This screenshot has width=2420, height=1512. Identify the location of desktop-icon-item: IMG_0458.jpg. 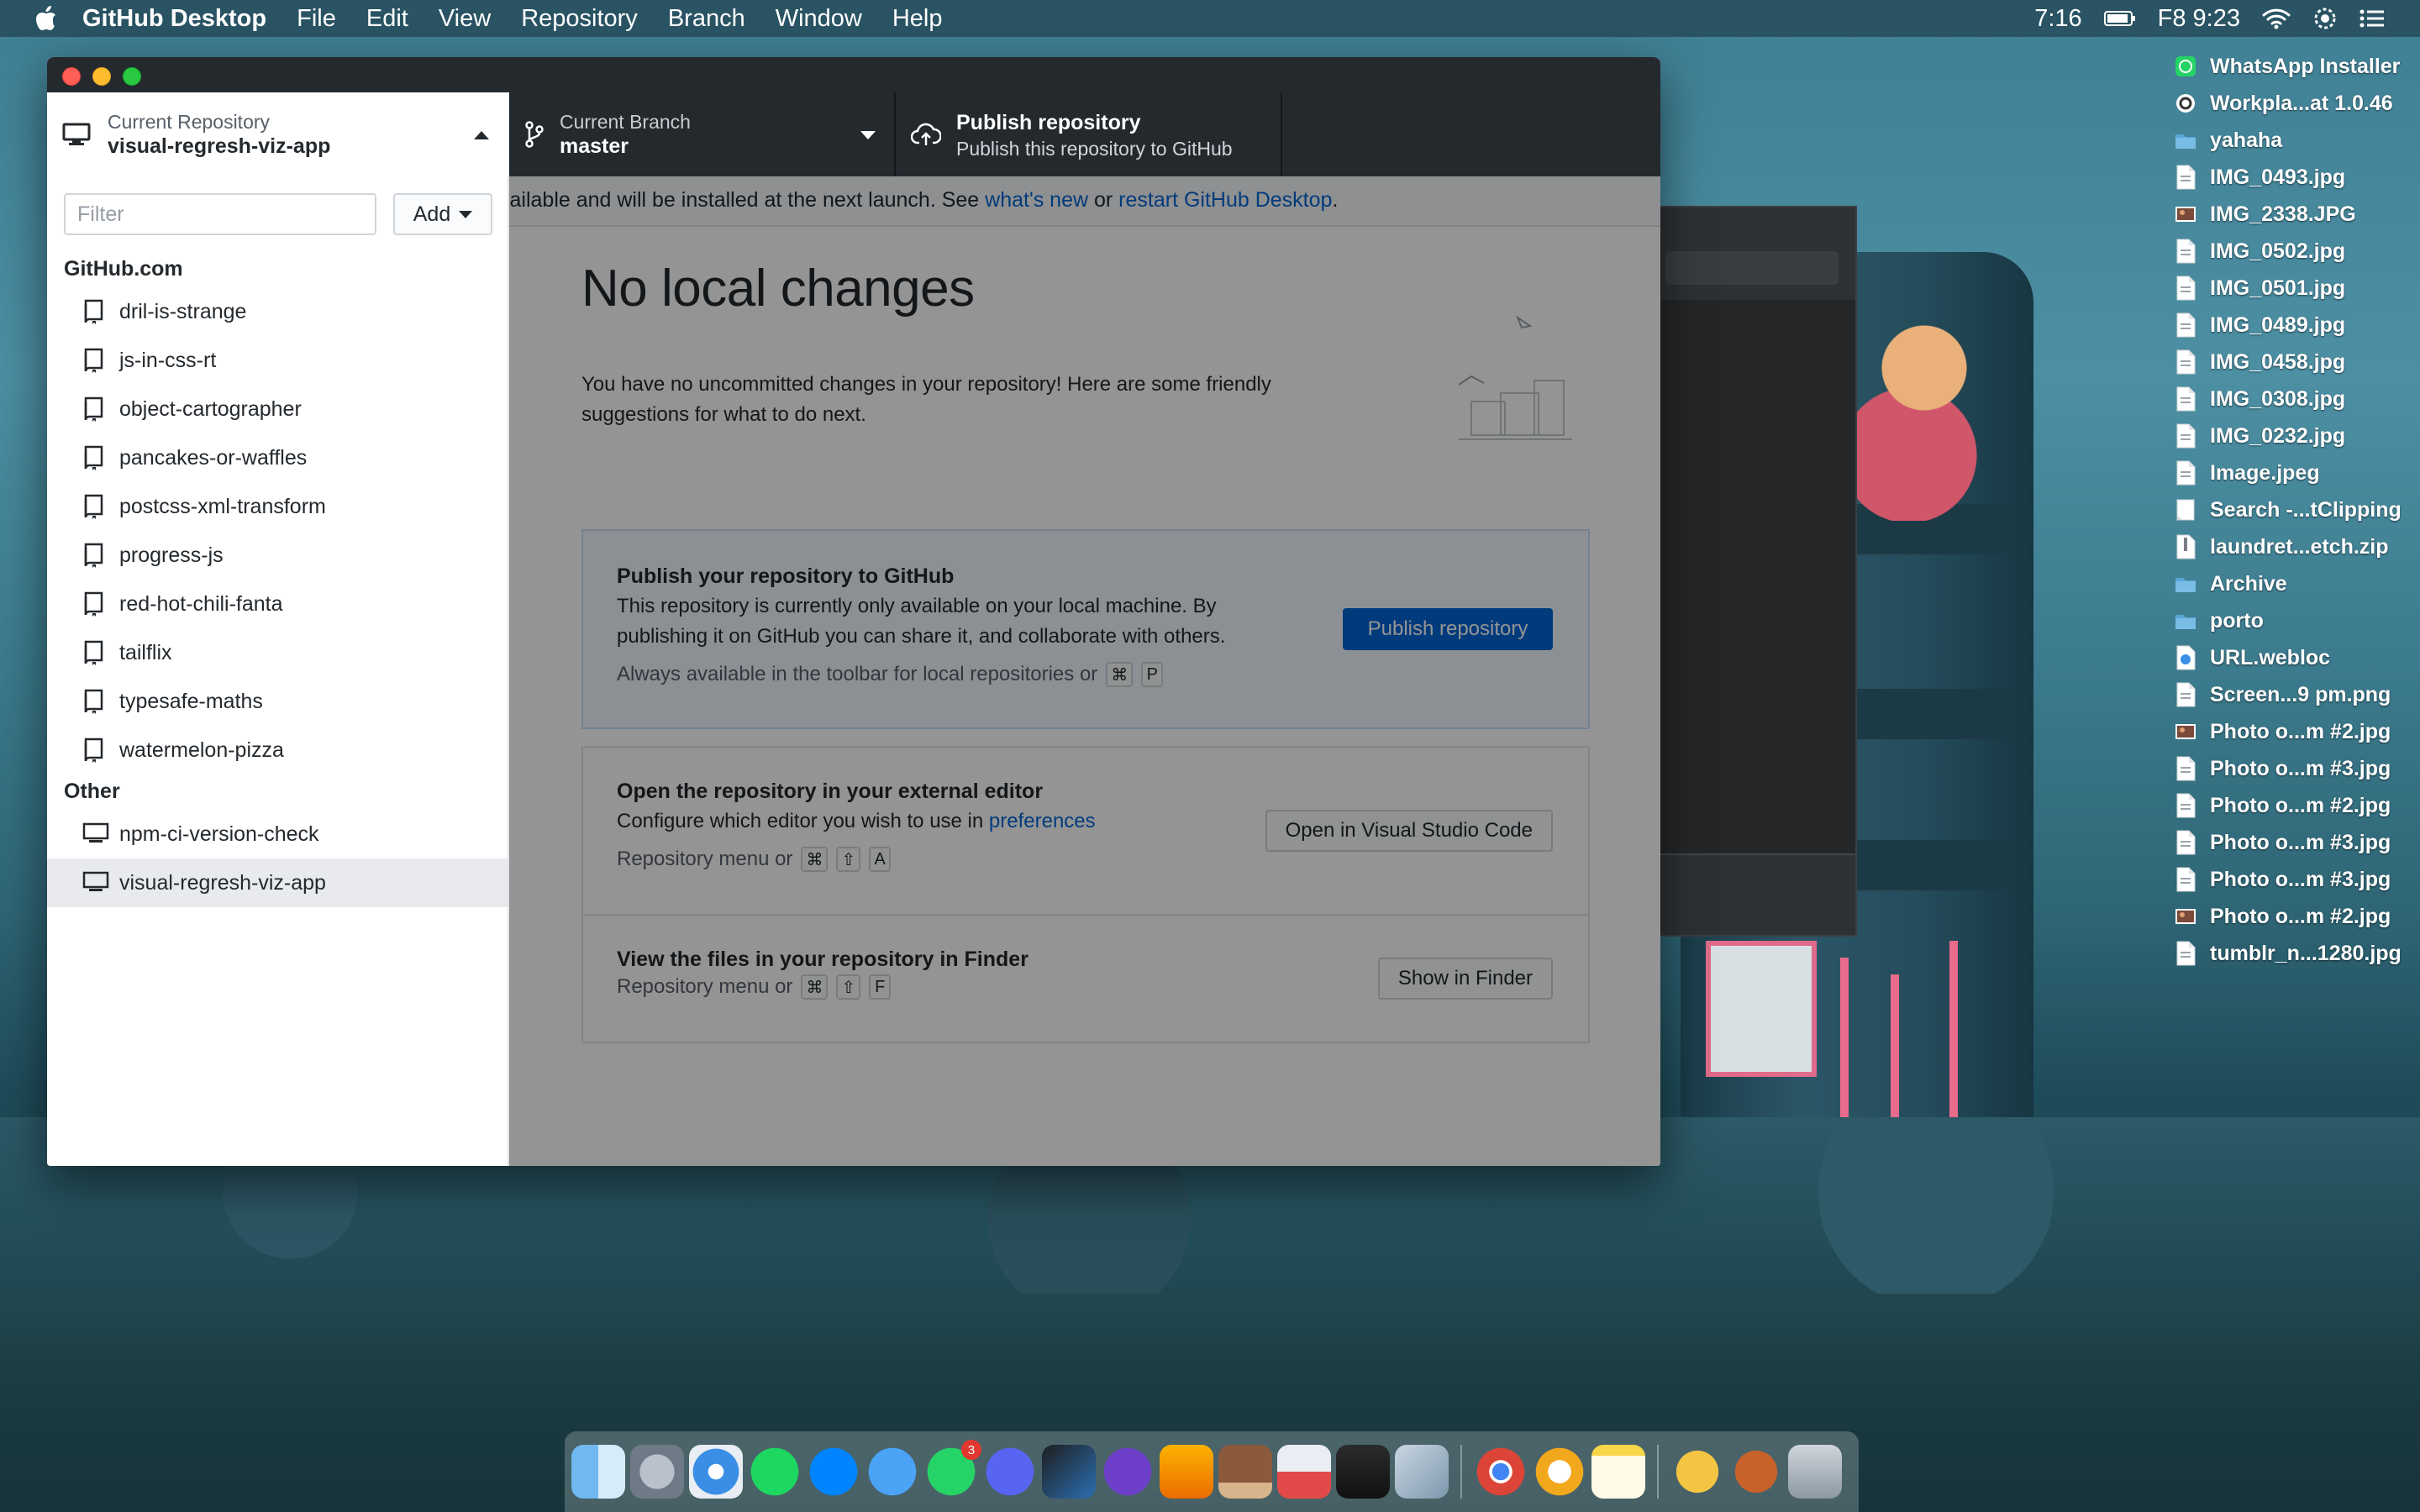
(2297, 362).